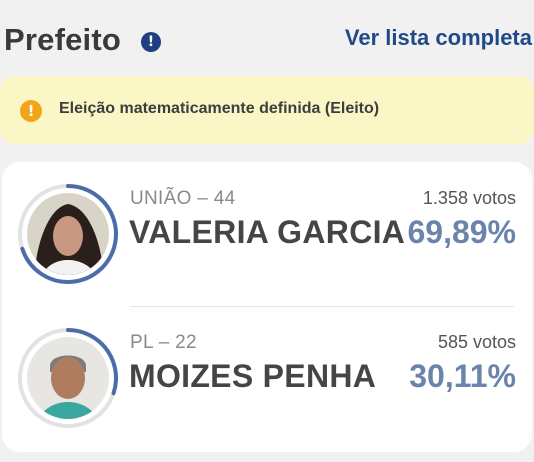  Describe the element at coordinates (438, 38) in the screenshot. I see `full-list-link: Ver lista completa` at that location.